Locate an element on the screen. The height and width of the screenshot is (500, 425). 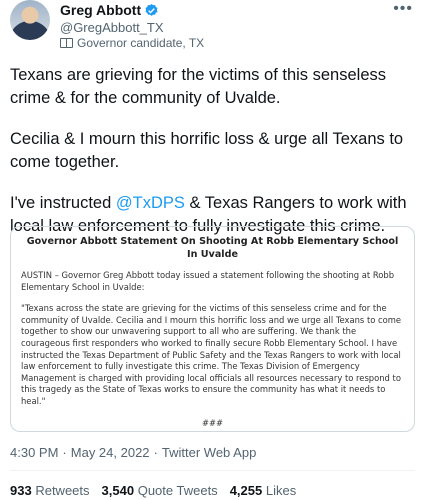
quote-tweets-count: 3,540 is located at coordinates (118, 490).